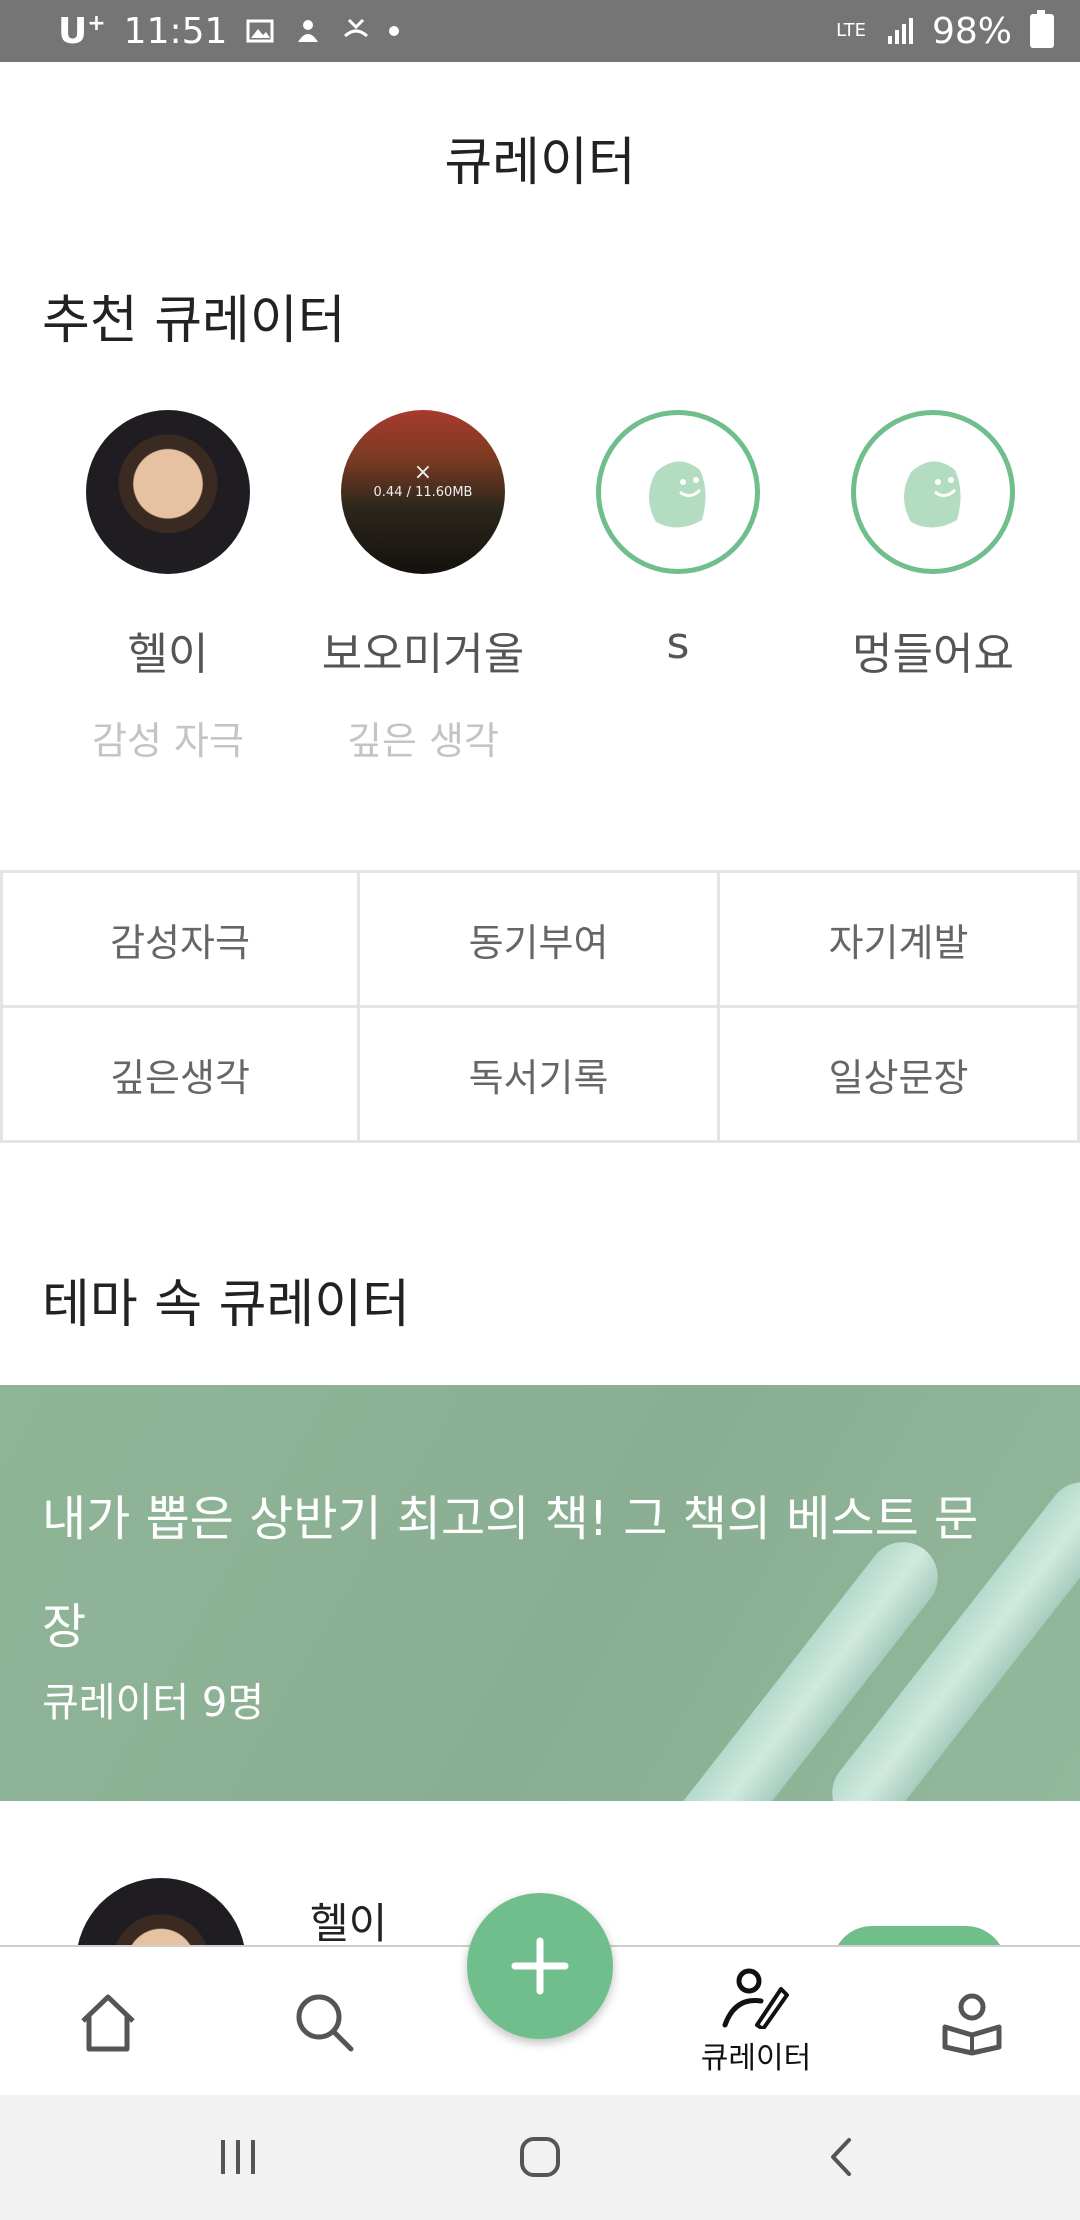  I want to click on video-overlay: × 0.44 / 11.60MB, so click(423, 480).